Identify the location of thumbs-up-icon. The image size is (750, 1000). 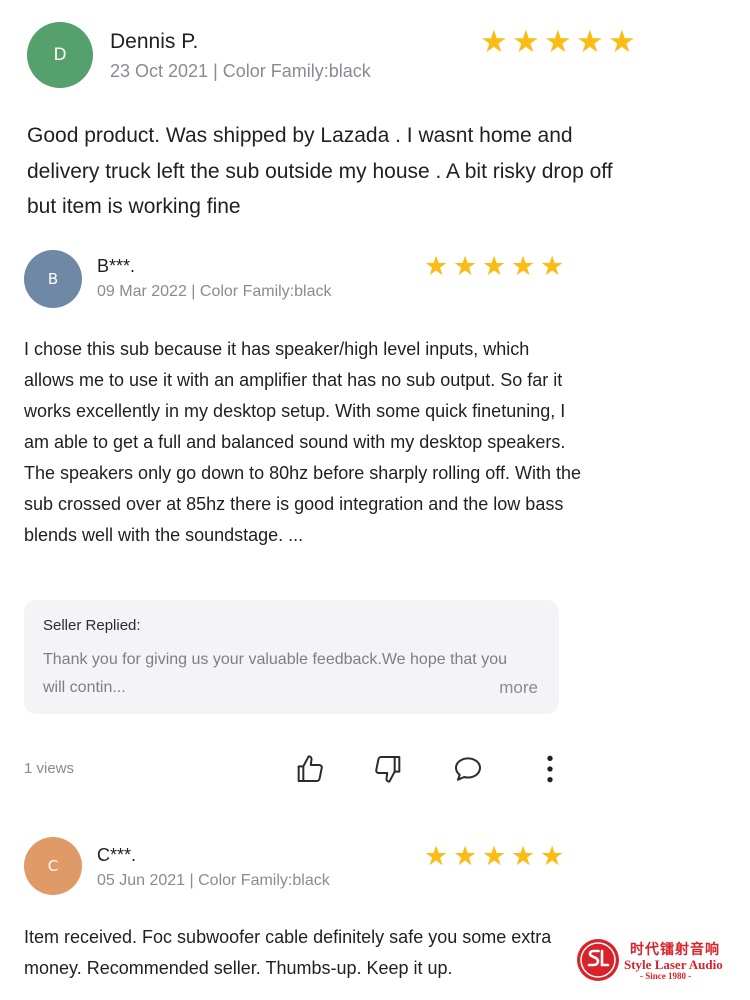
(310, 768).